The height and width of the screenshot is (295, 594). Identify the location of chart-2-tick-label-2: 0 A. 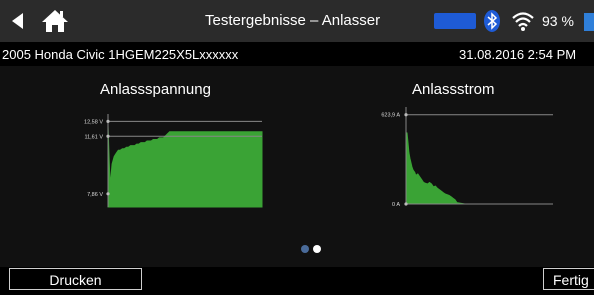
(396, 205).